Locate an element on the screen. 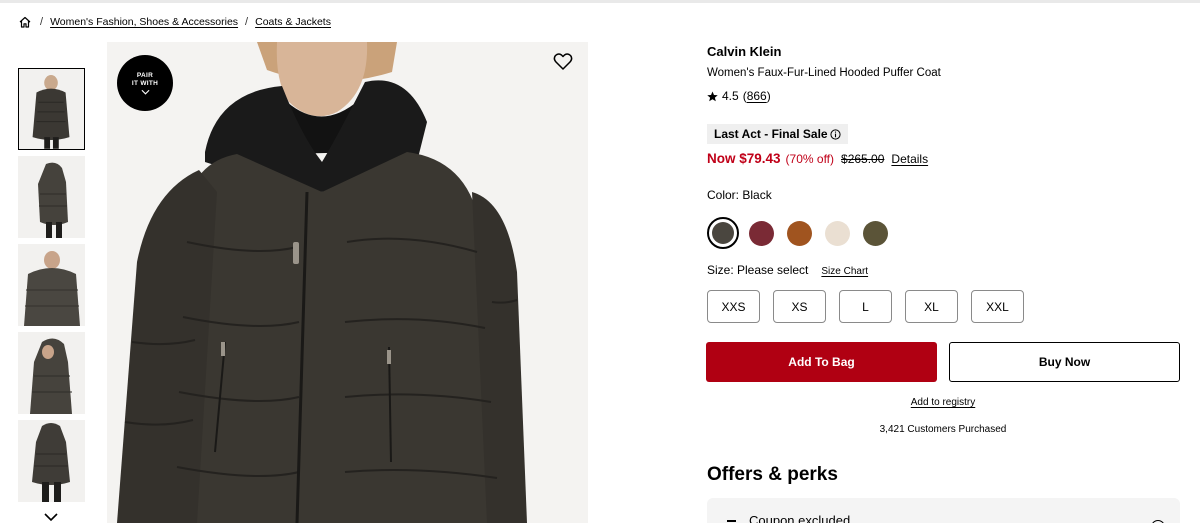 This screenshot has width=1200, height=523. swatch-cognac is located at coordinates (799, 233).